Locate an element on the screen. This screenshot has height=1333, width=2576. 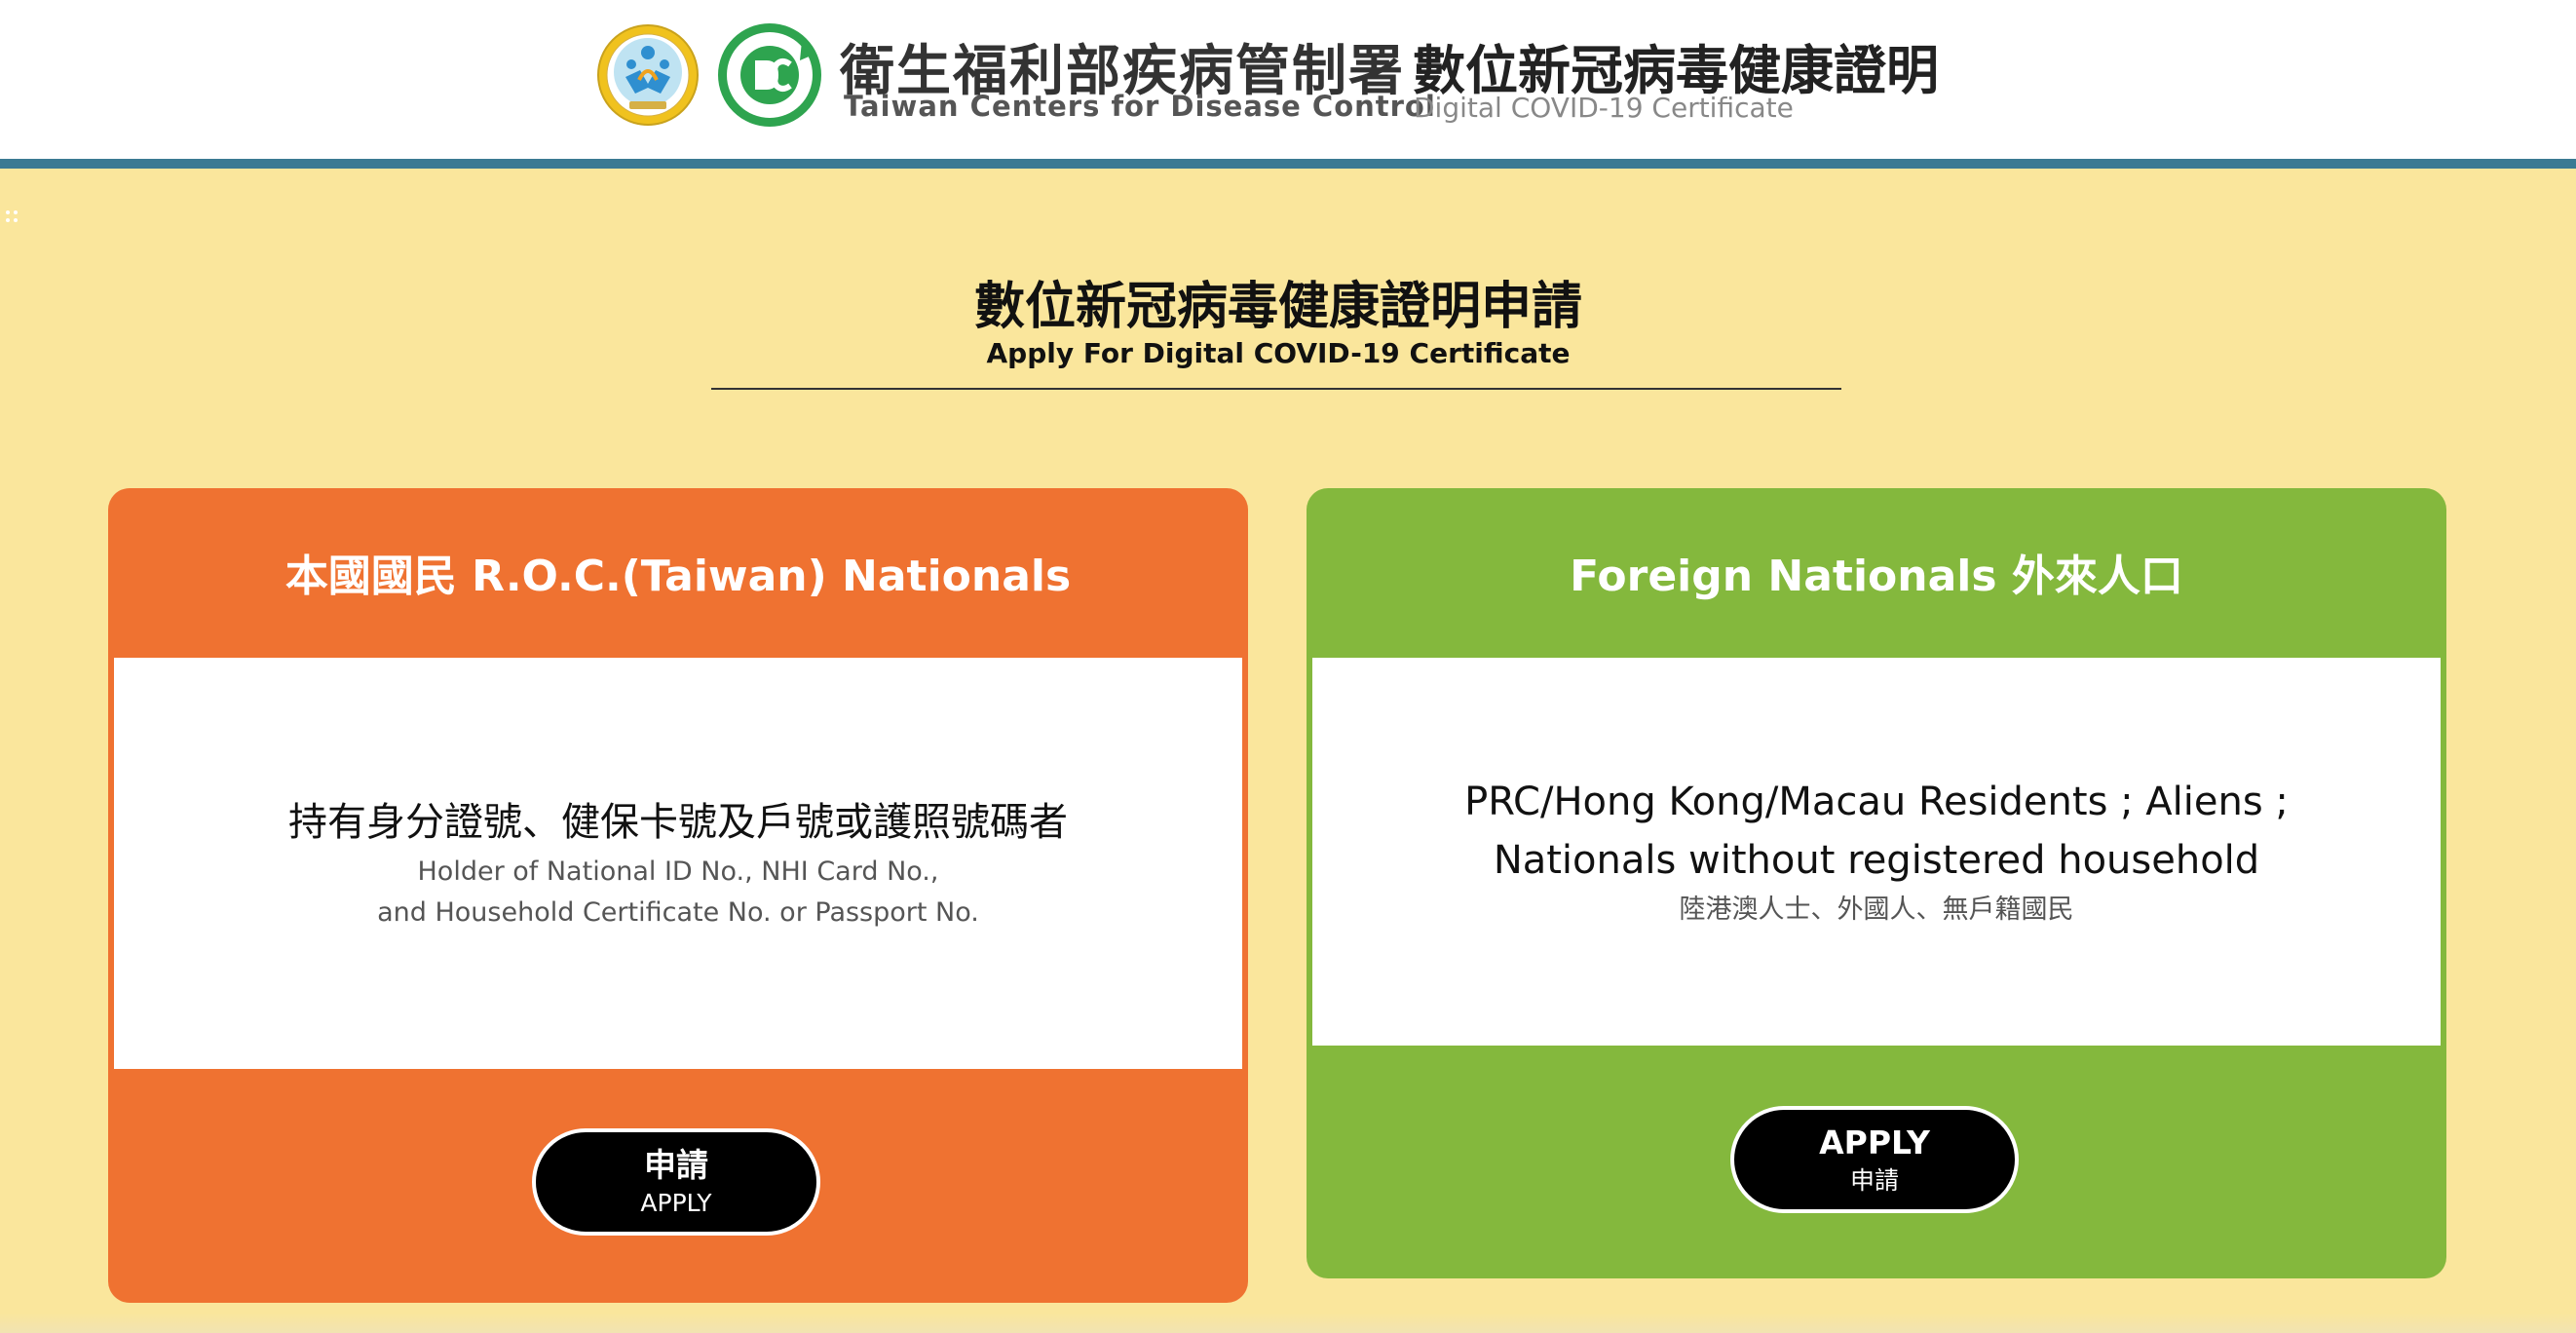
government-seal-icon is located at coordinates (648, 75).